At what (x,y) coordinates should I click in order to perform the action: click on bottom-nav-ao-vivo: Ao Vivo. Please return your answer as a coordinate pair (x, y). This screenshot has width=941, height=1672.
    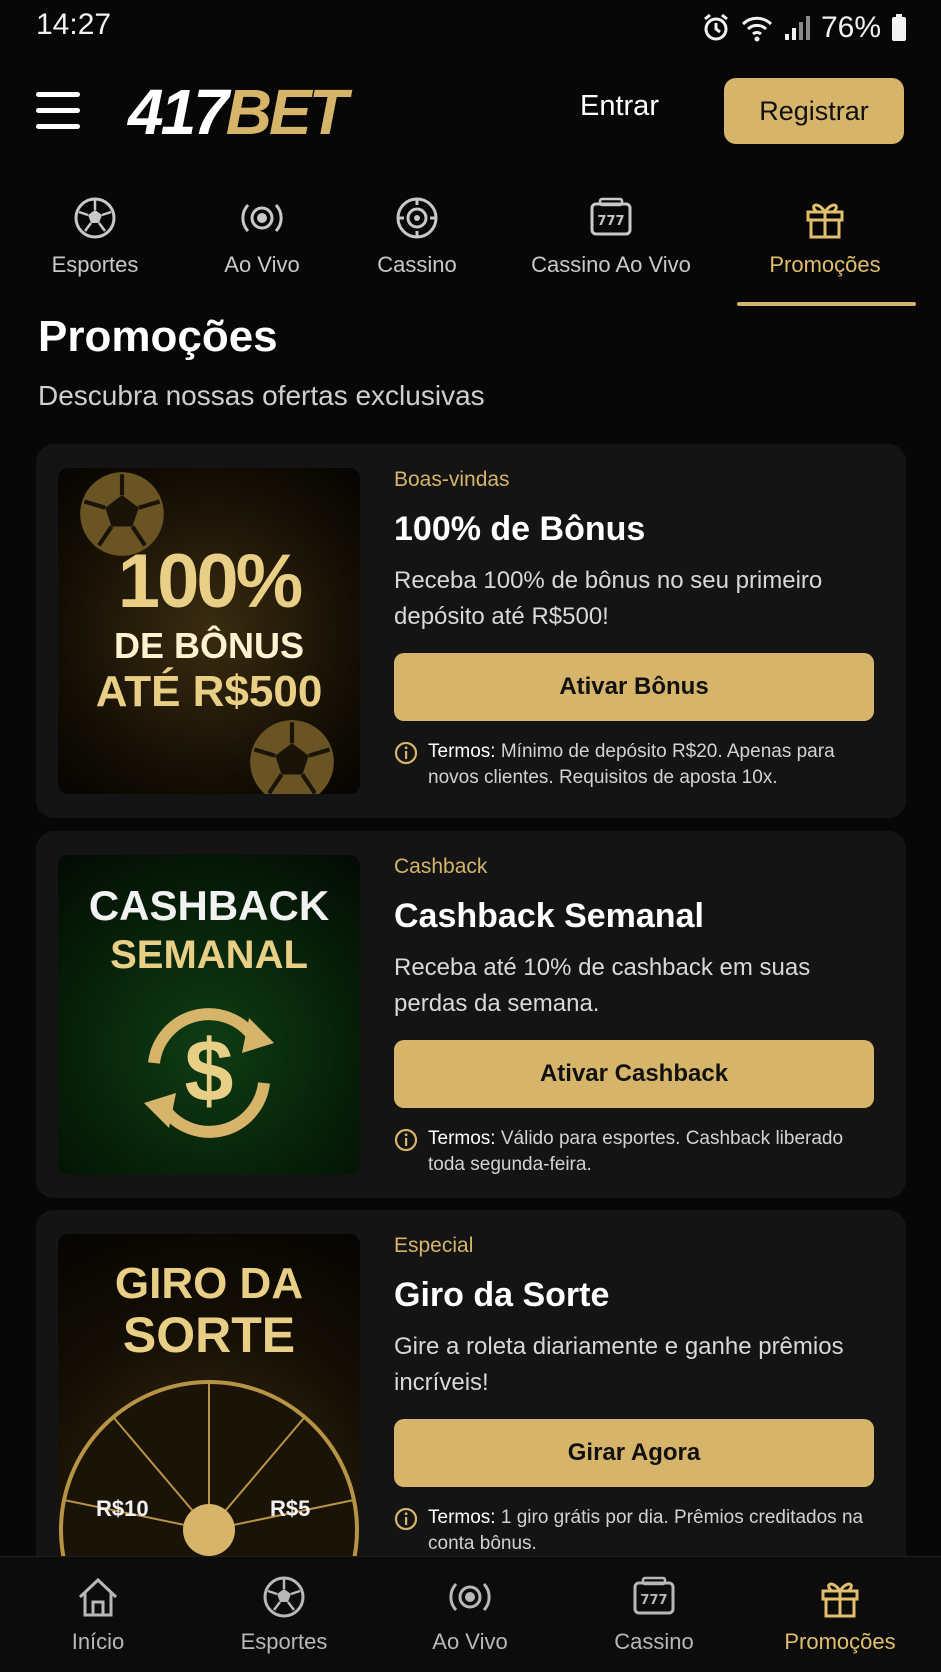
    Looking at the image, I should click on (470, 1615).